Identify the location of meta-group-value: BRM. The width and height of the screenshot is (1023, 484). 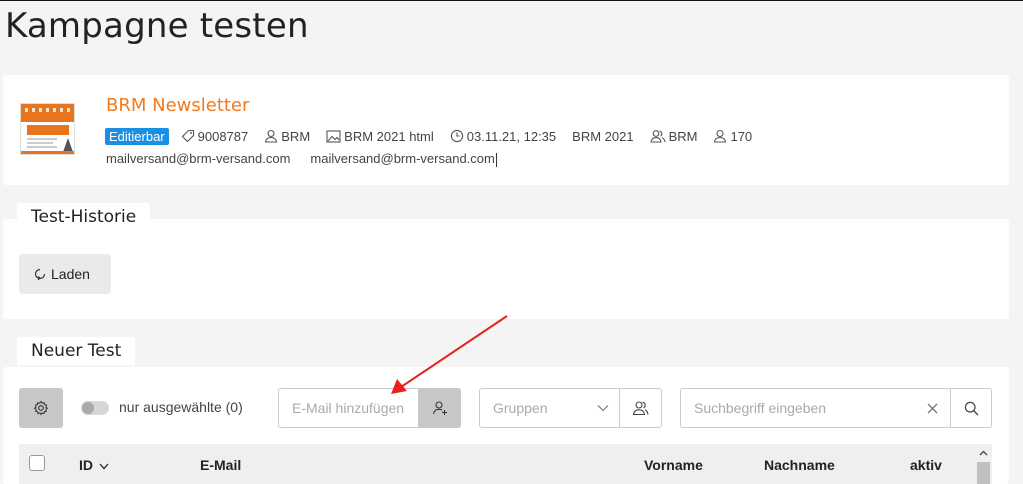
(683, 136).